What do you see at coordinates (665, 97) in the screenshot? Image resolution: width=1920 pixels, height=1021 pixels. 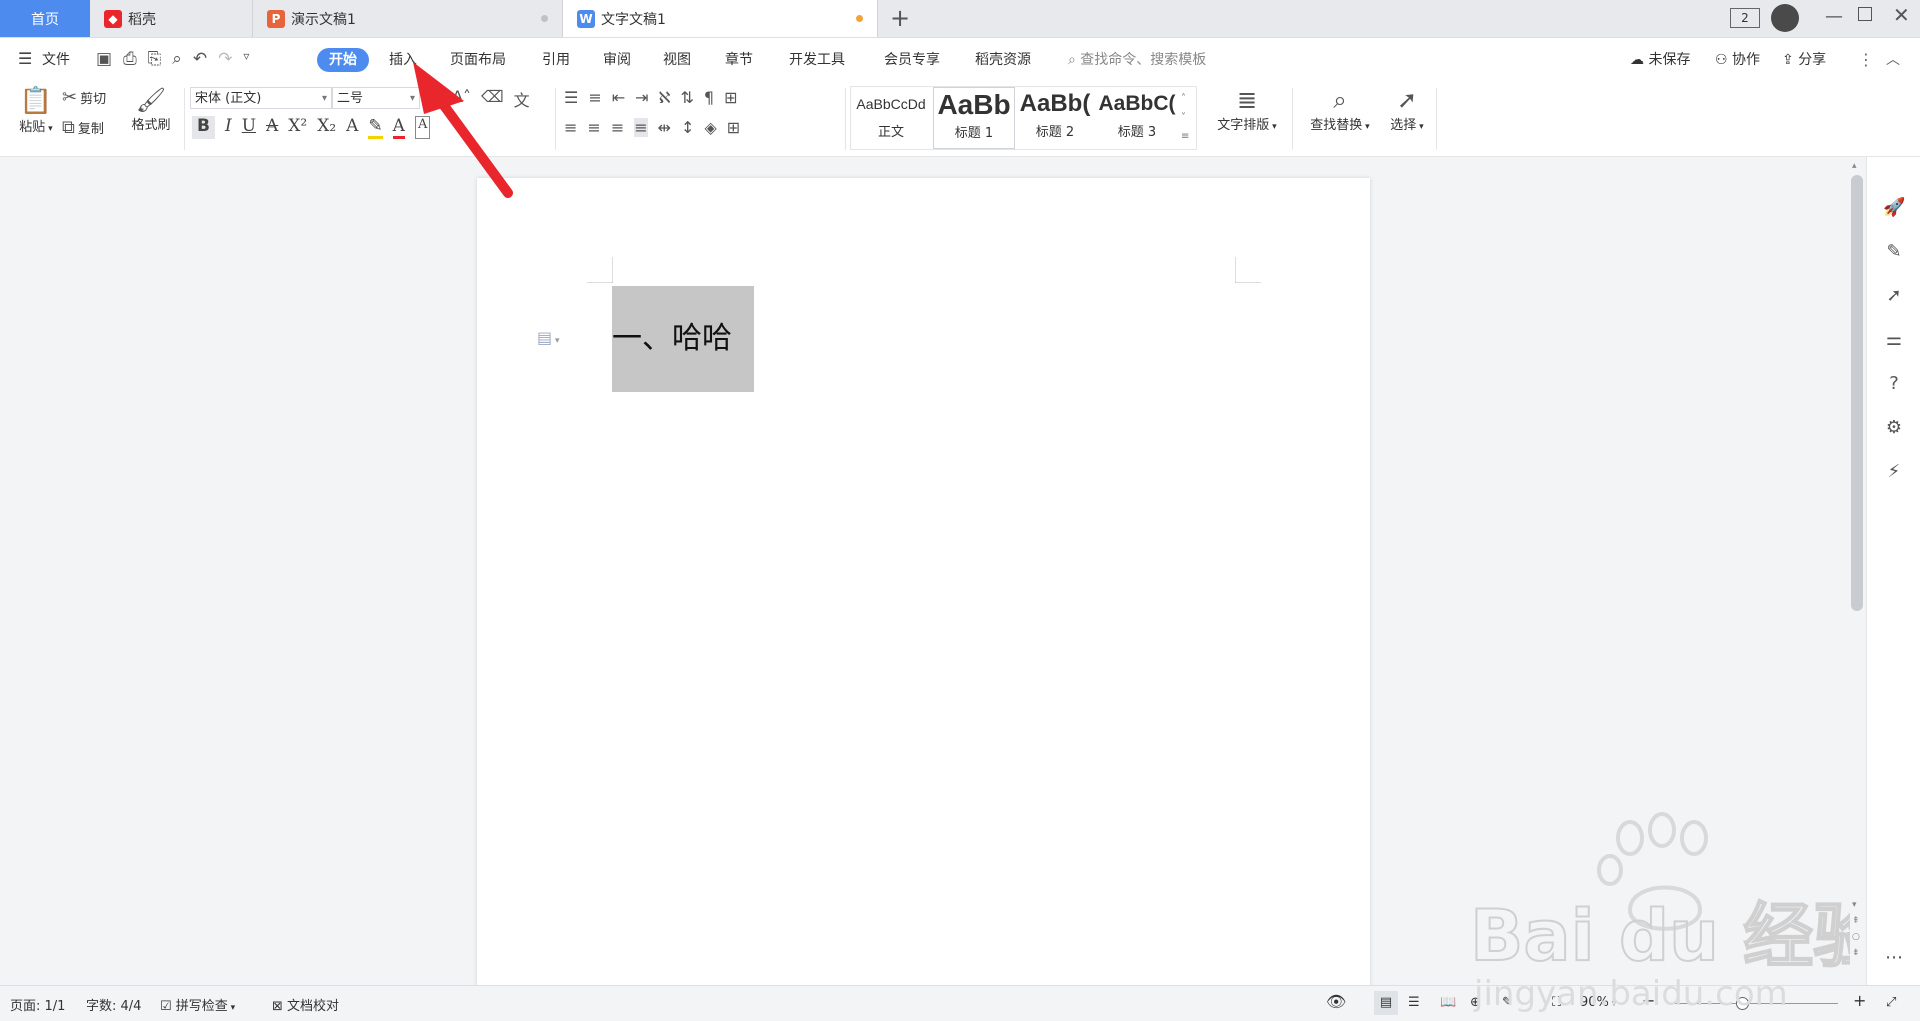 I see `chinese-layout-icon: ℵ` at bounding box center [665, 97].